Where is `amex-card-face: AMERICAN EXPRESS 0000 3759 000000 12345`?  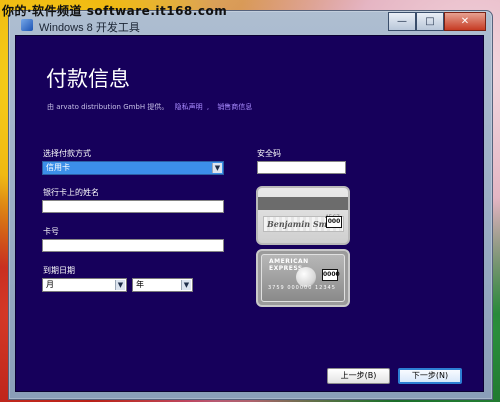
amex-card-face: AMERICAN EXPRESS 0000 3759 000000 12345 is located at coordinates (303, 278).